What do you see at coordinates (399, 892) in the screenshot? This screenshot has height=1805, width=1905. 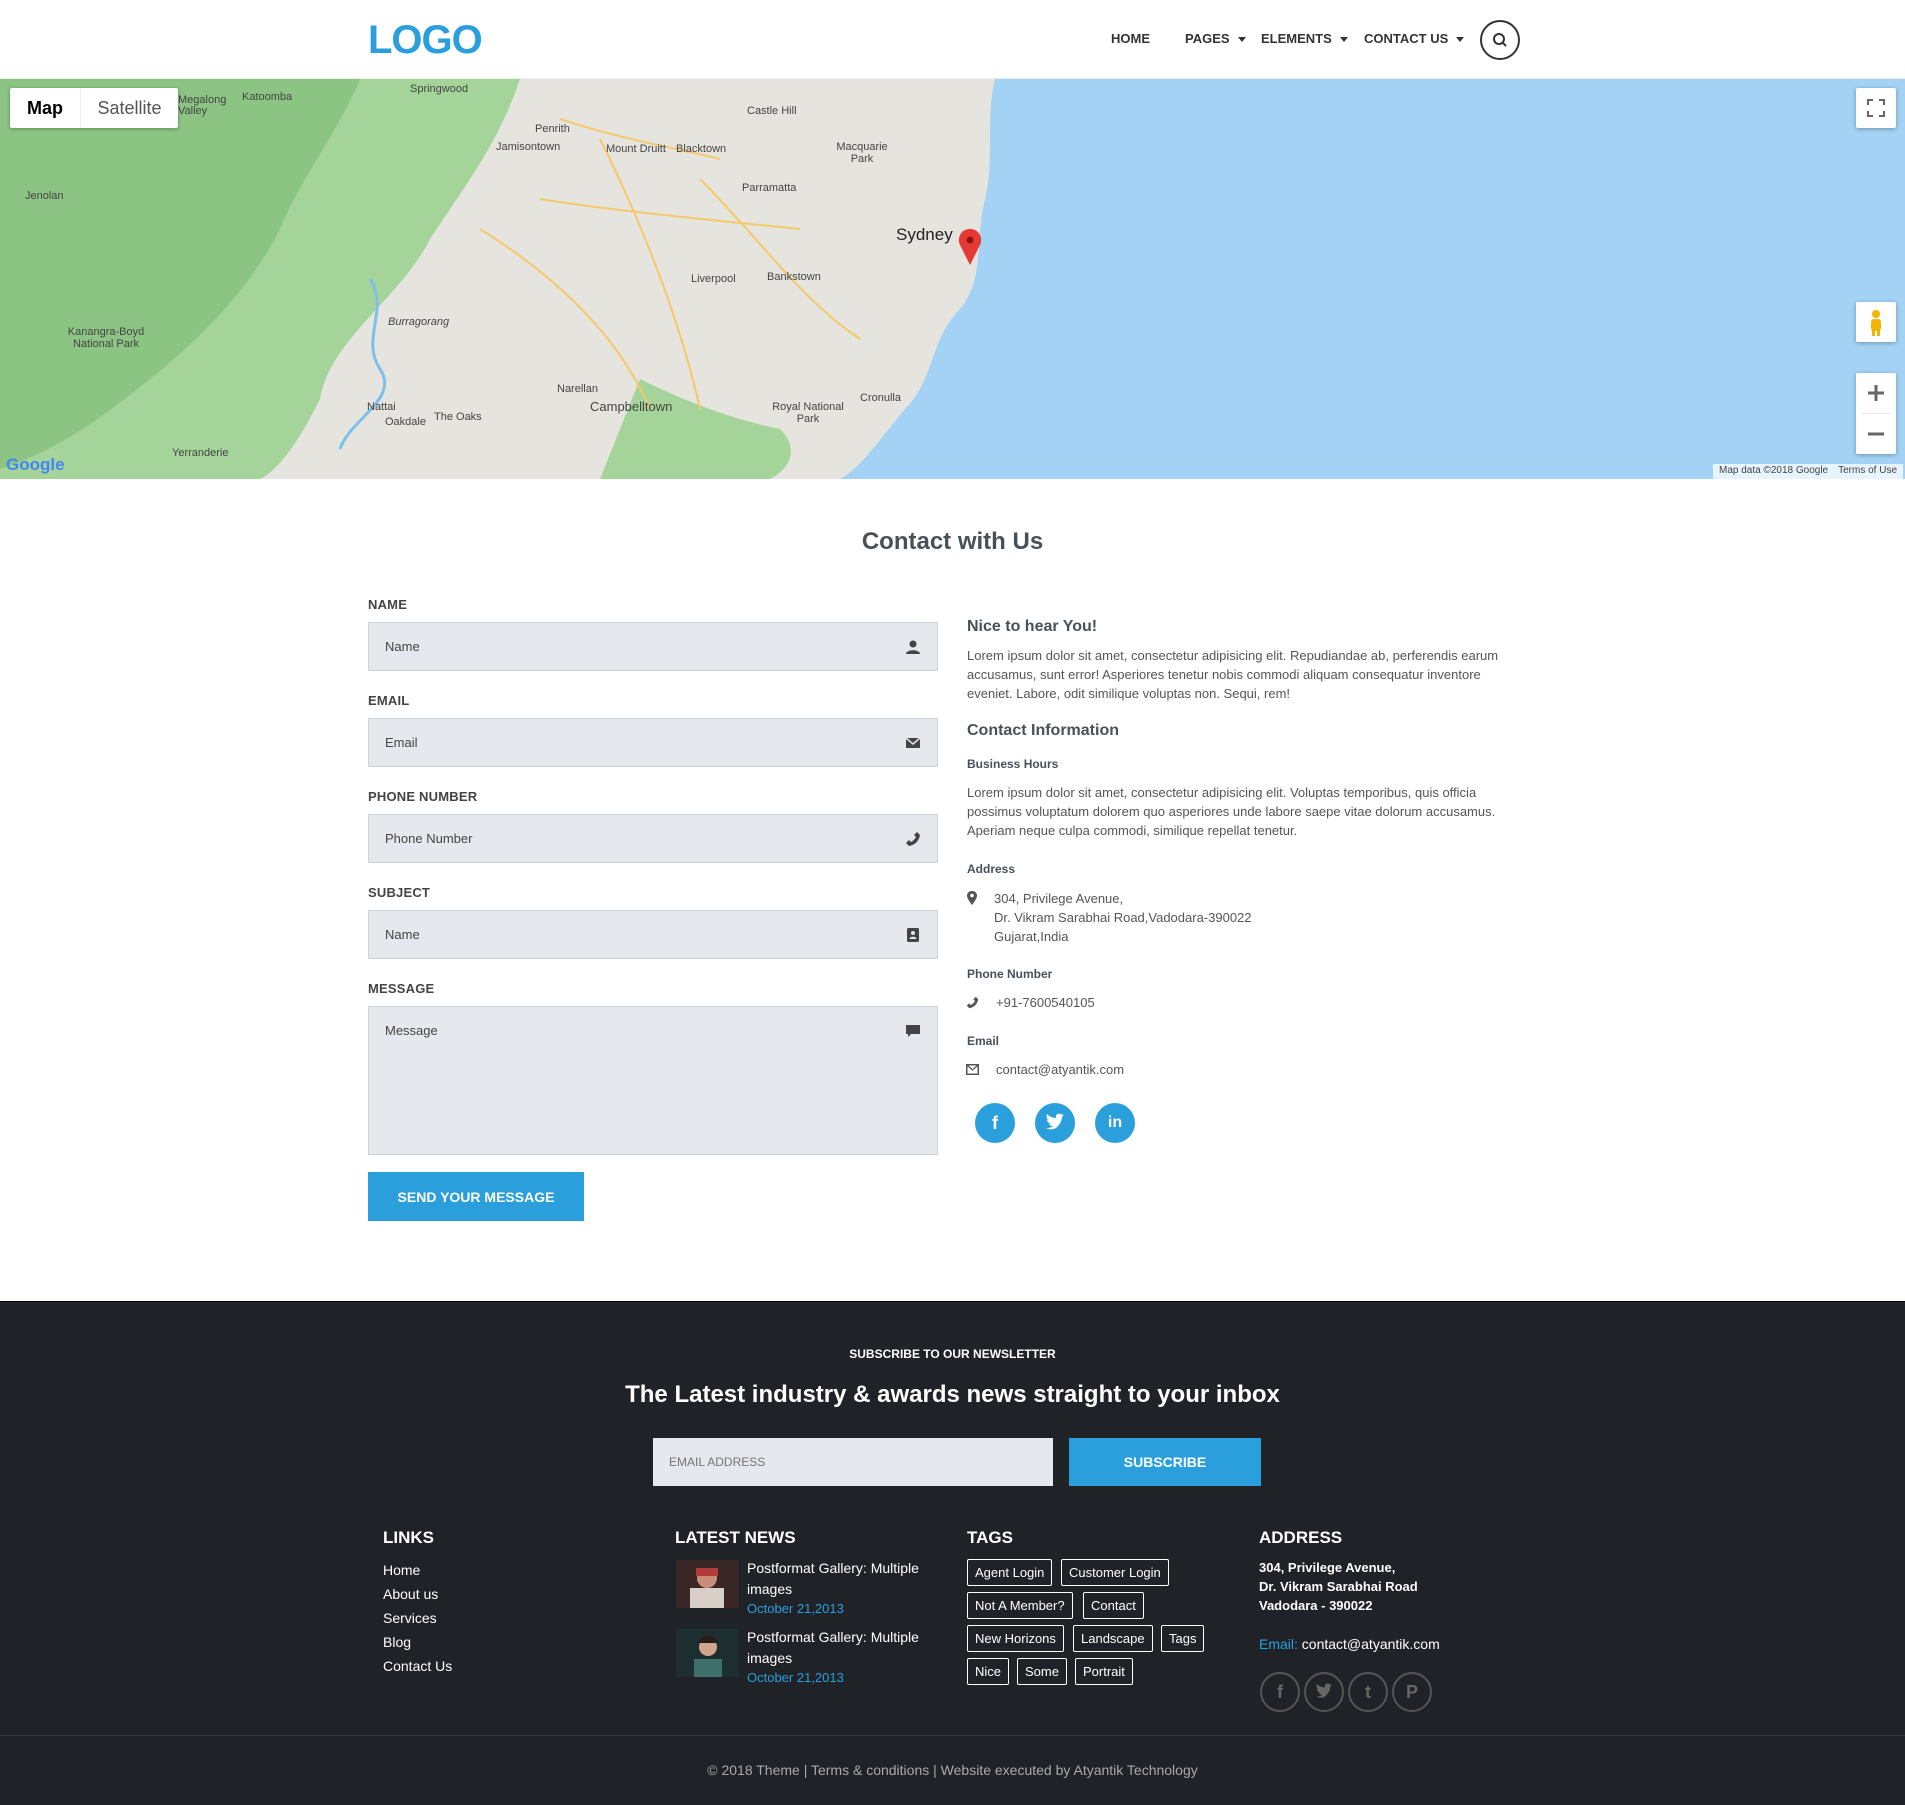 I see `subject-label: SUBJECT` at bounding box center [399, 892].